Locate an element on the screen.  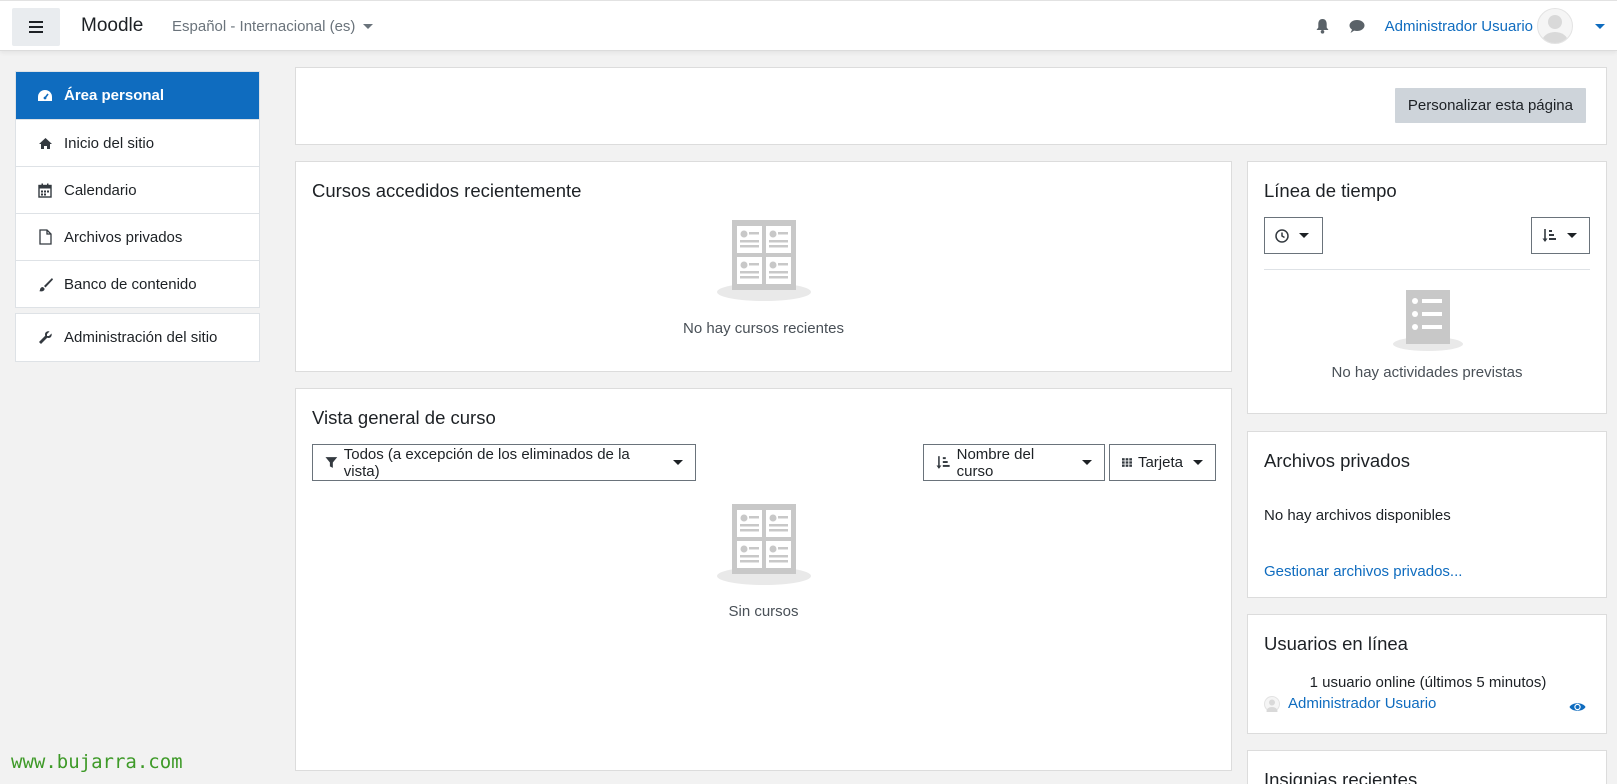
sidebar-item-label: Banco de contenido is located at coordinates (130, 284).